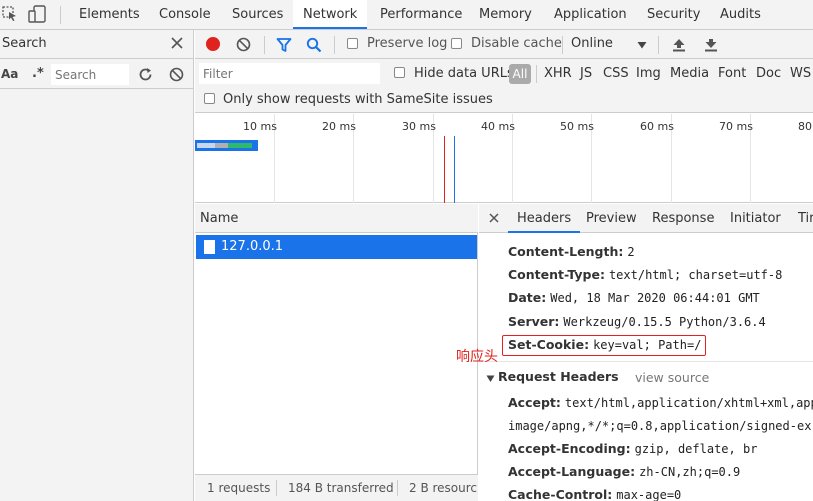 This screenshot has width=813, height=501. Describe the element at coordinates (646, 361) in the screenshot. I see `section-divider` at that location.